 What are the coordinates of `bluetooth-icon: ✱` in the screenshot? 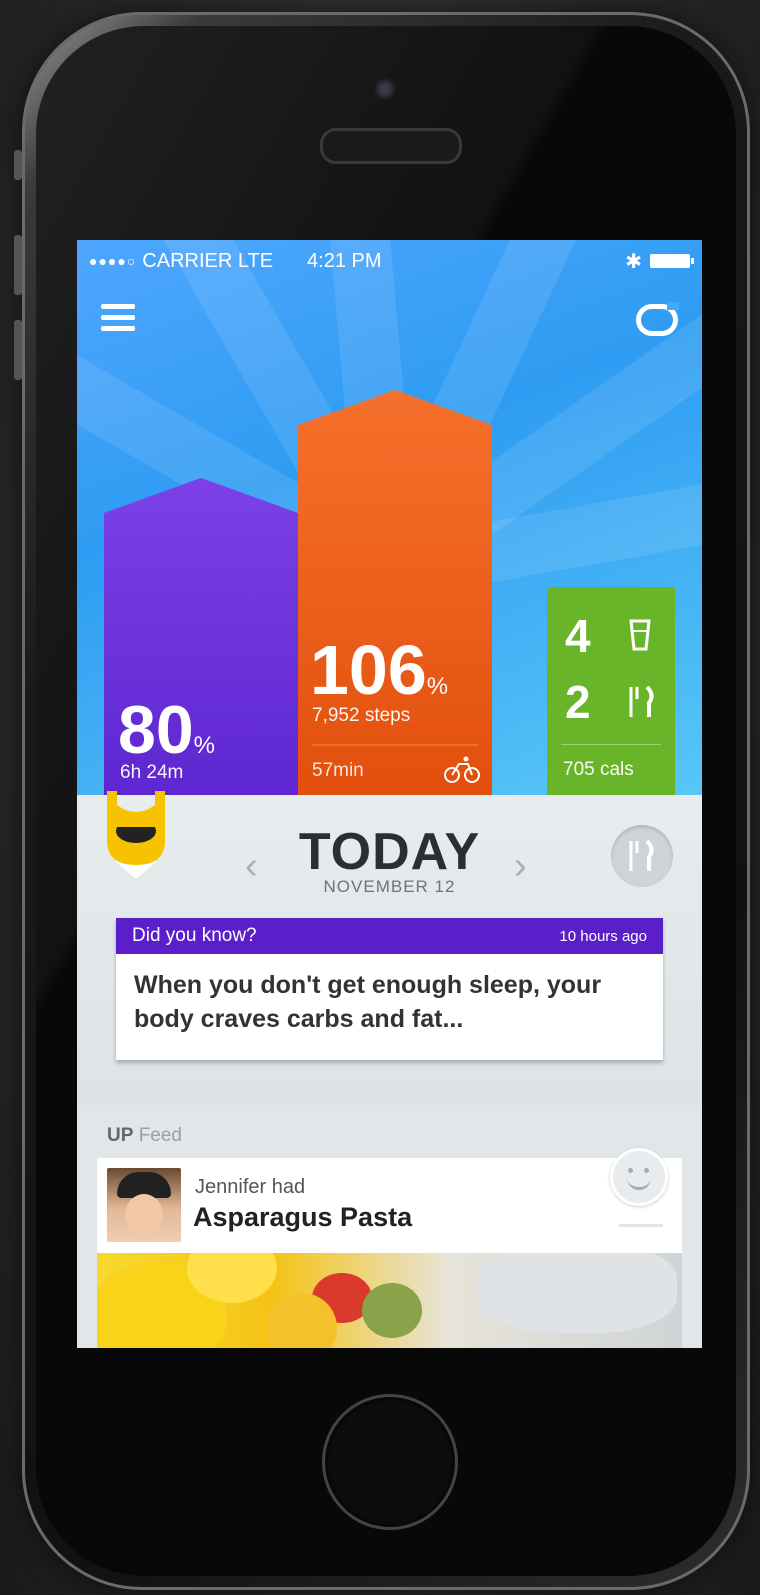 It's located at (633, 261).